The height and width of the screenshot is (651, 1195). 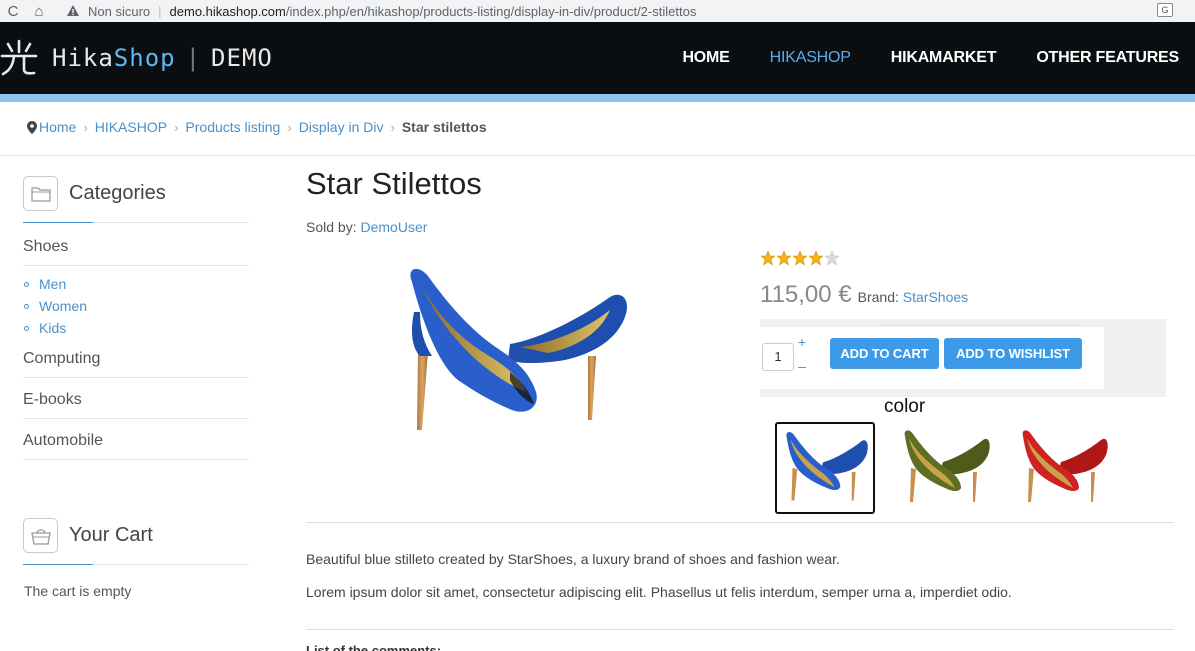 I want to click on quantity-input: 1, so click(x=778, y=357).